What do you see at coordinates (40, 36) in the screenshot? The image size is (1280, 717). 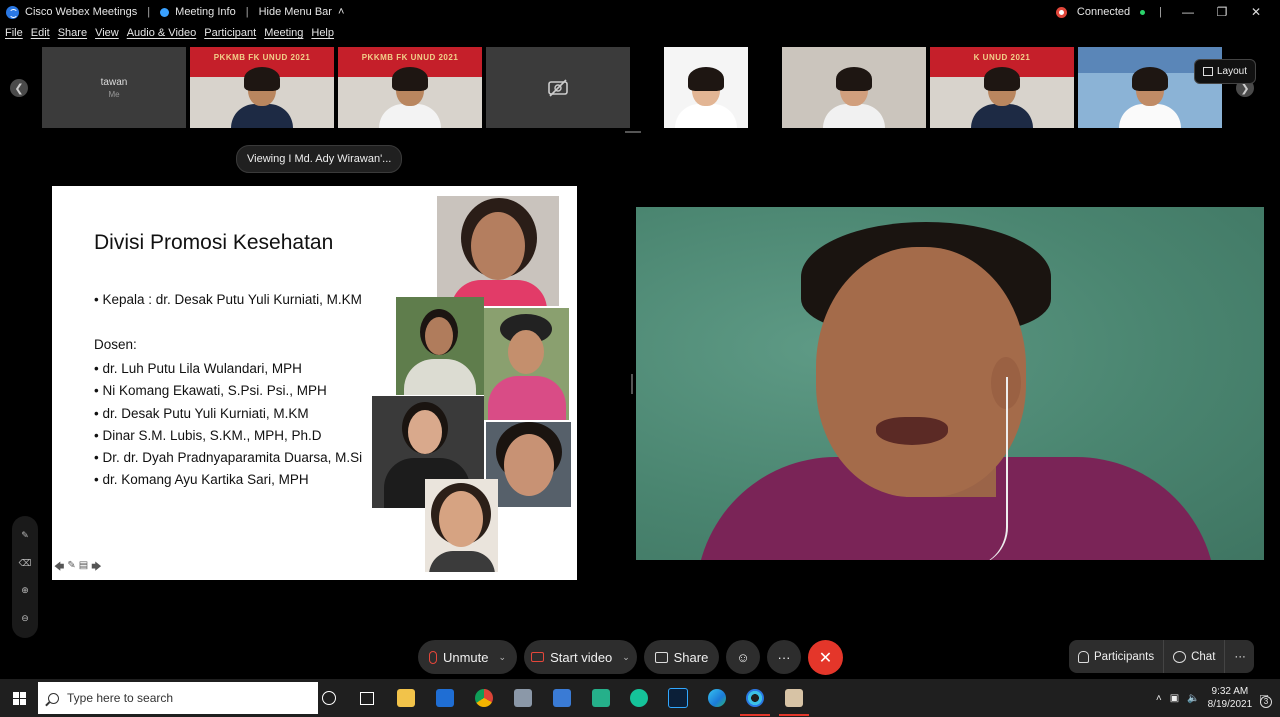 I see `menu-edit: Edit` at bounding box center [40, 36].